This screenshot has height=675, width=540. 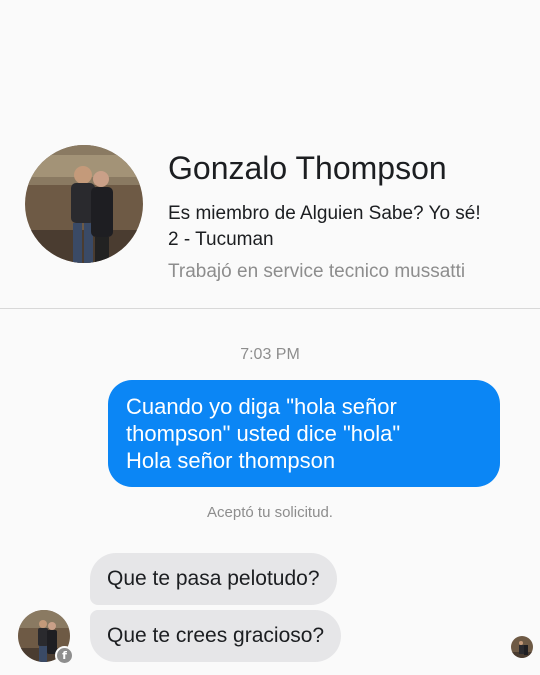 What do you see at coordinates (317, 271) in the screenshot?
I see `profile-work: Trabajó en service tecnico mussatti` at bounding box center [317, 271].